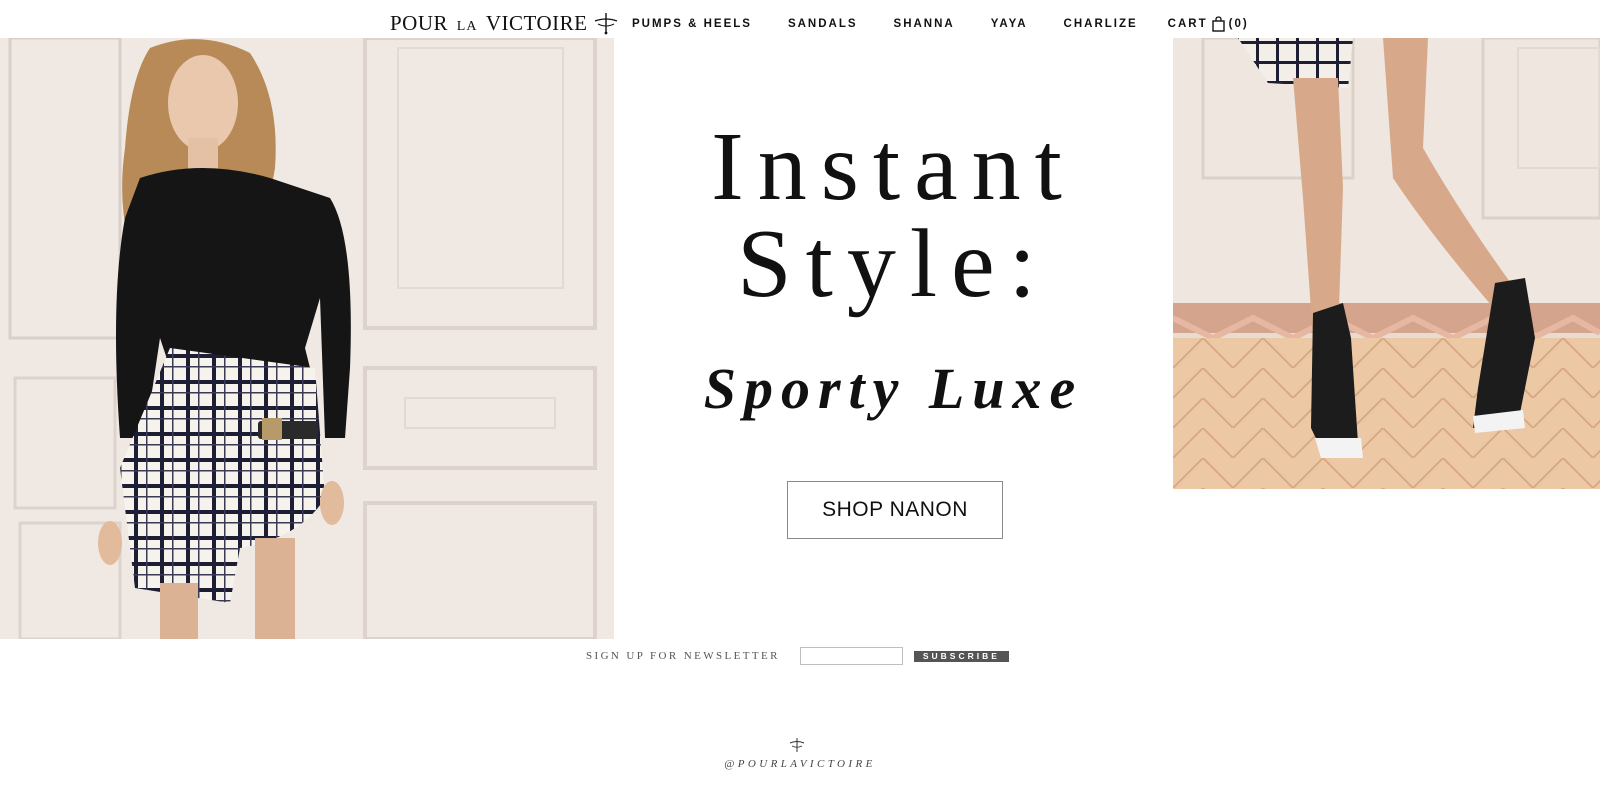  I want to click on shopping-bag-icon, so click(1218, 24).